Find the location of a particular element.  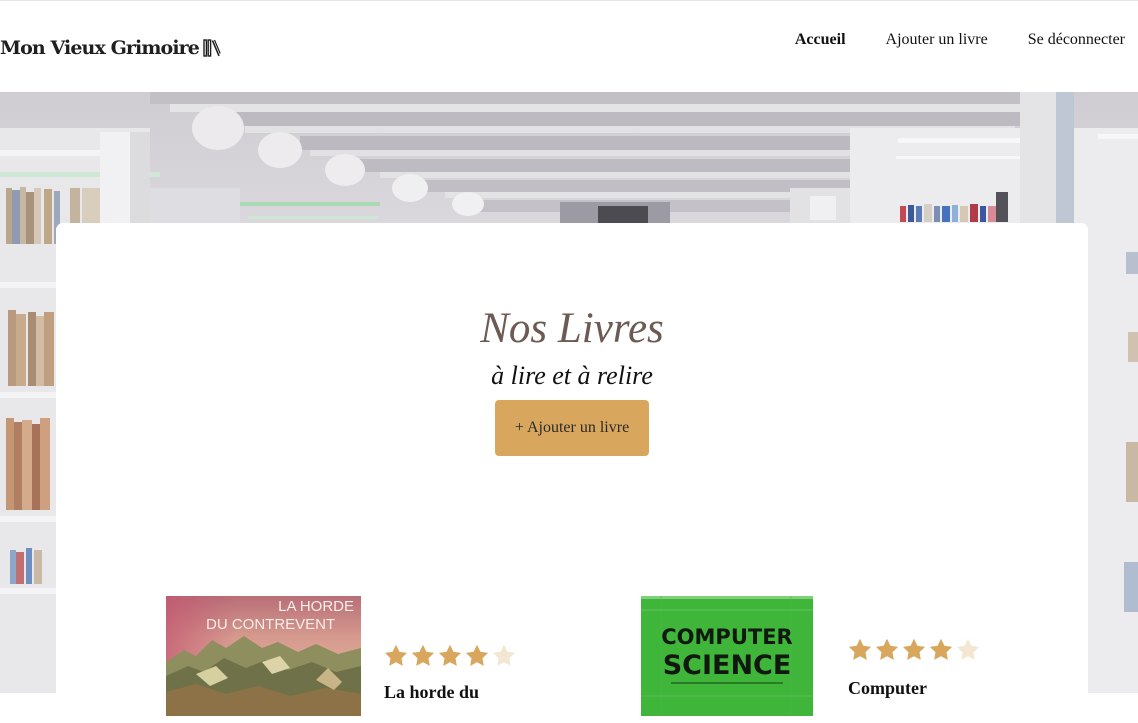

cover-title-line1: COMPUTER is located at coordinates (726, 637).